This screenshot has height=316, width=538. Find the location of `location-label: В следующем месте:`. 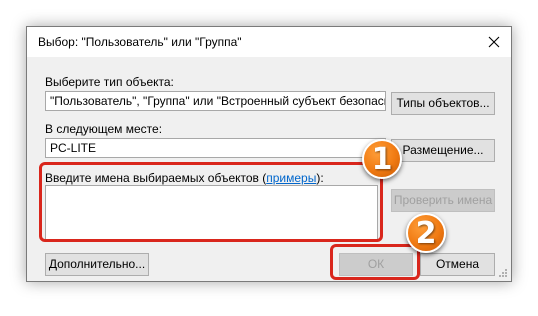

location-label: В следующем месте: is located at coordinates (104, 129).